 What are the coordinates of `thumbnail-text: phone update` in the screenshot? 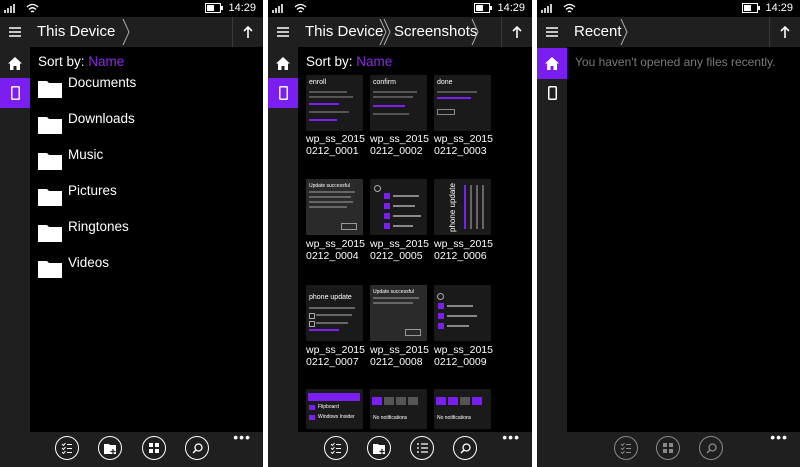 It's located at (330, 297).